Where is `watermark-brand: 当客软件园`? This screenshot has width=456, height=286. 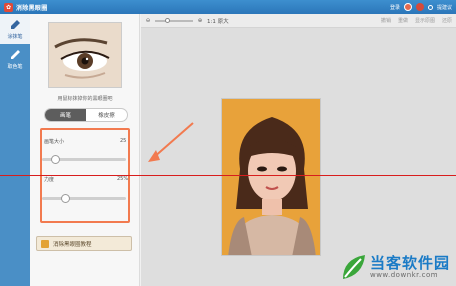
watermark-brand: 当客软件园 is located at coordinates (409, 263).